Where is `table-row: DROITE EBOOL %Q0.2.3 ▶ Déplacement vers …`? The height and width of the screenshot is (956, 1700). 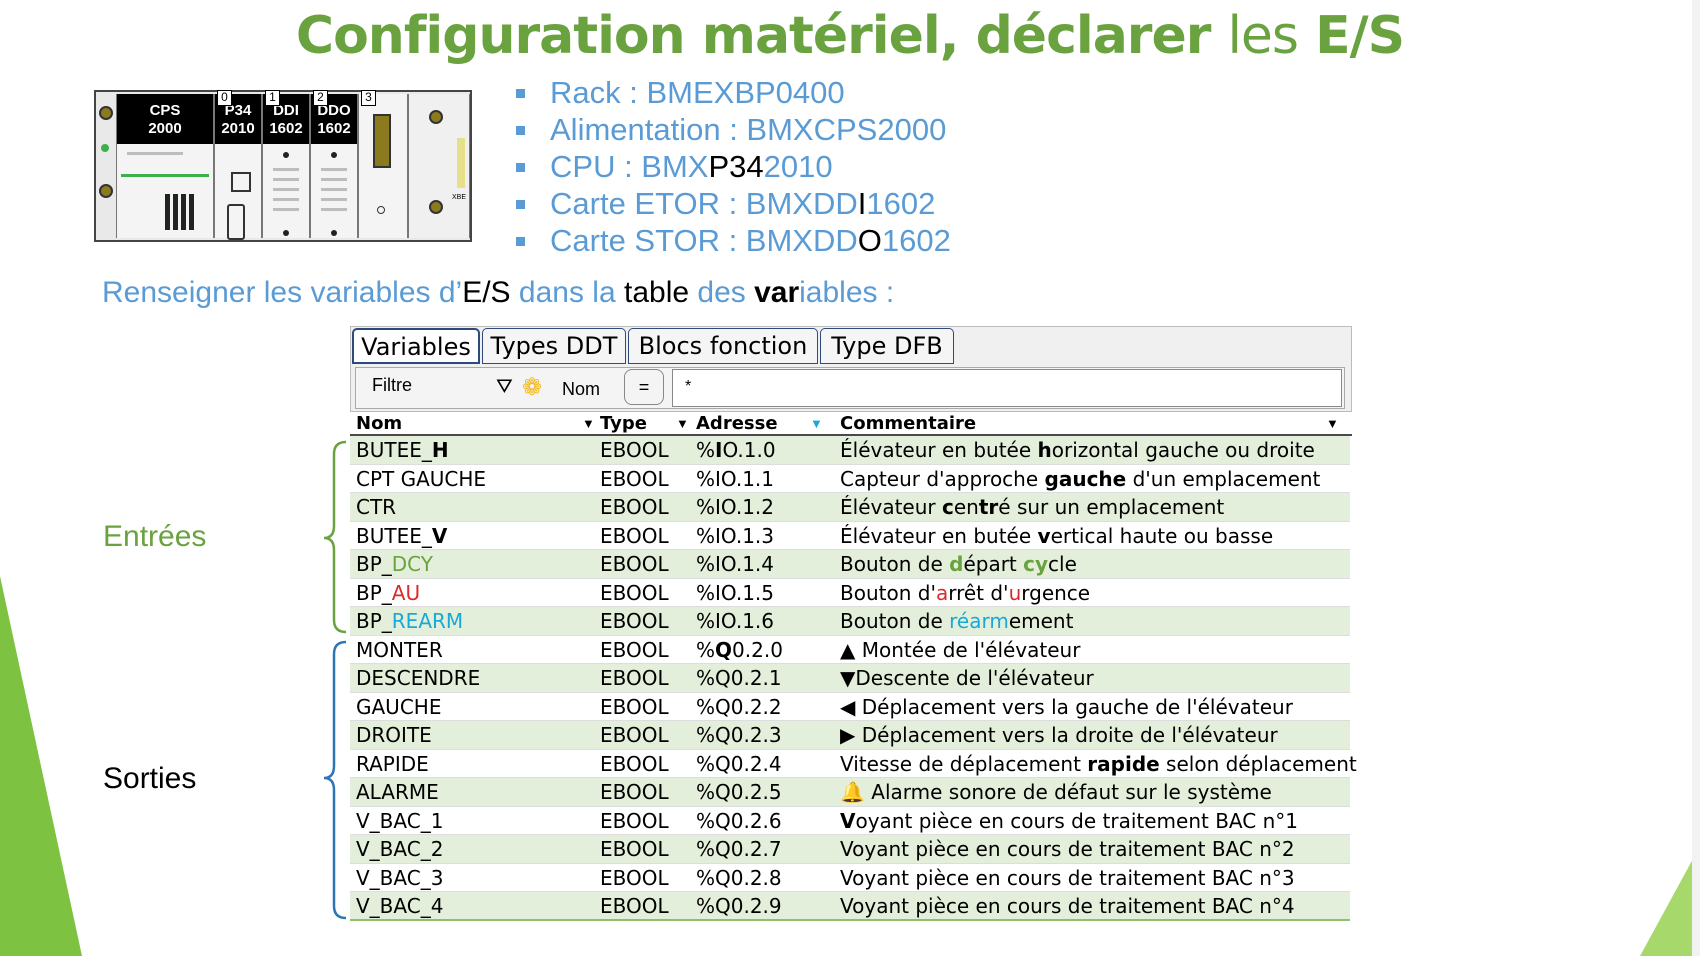 table-row: DROITE EBOOL %Q0.2.3 ▶ Déplacement vers … is located at coordinates (850, 735).